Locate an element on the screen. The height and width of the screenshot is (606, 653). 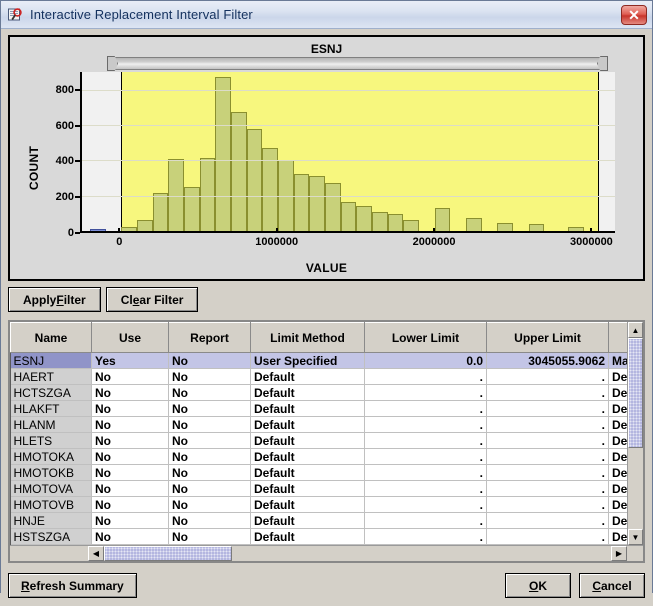
table-header-use: Use is located at coordinates (130, 337).